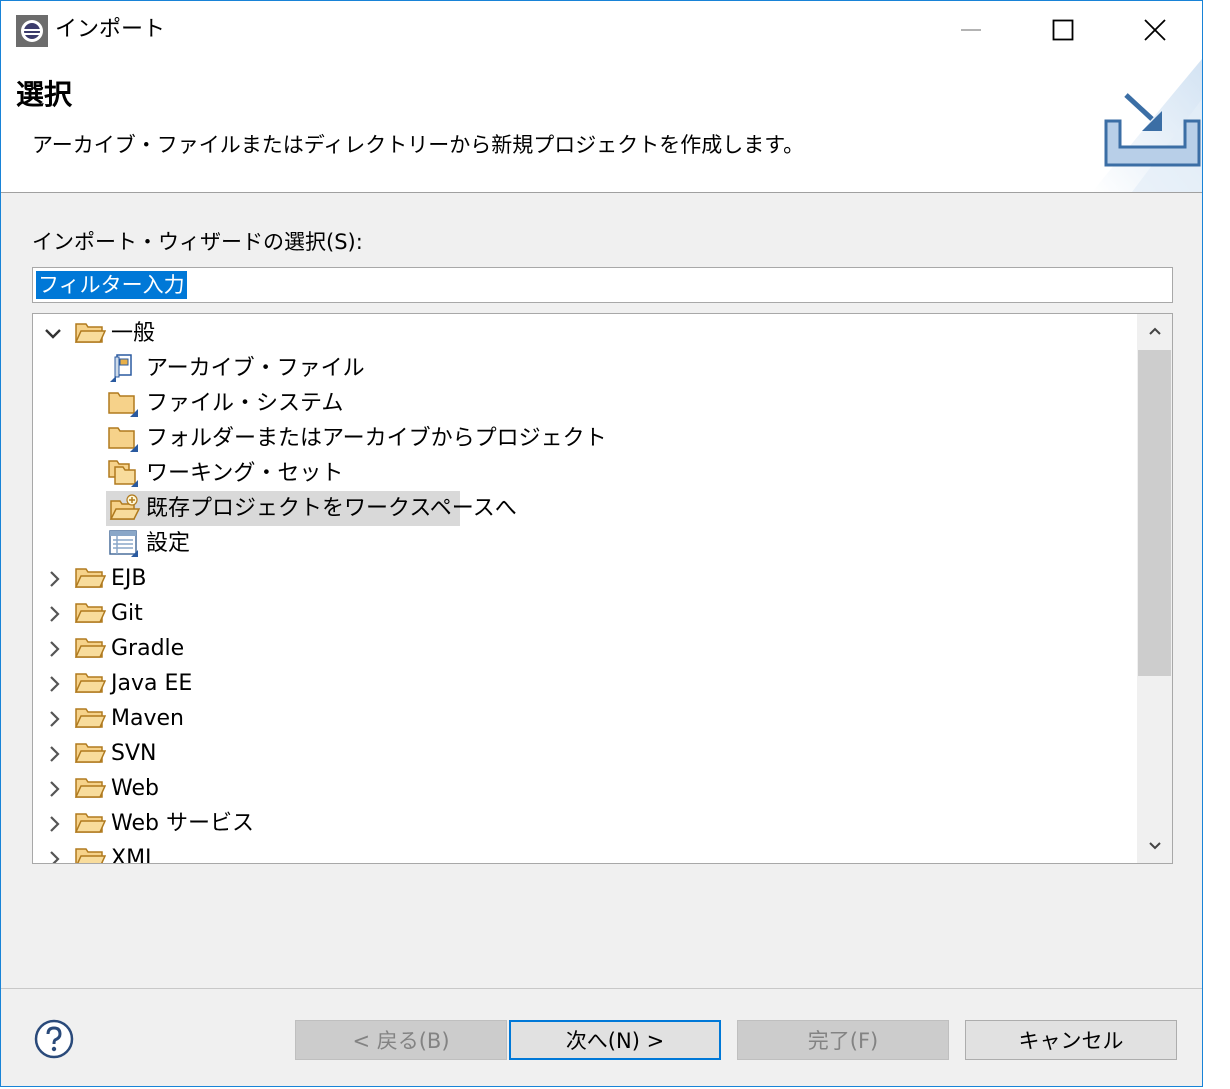 The height and width of the screenshot is (1089, 1230). Describe the element at coordinates (127, 613) in the screenshot. I see `tree-item-label: Git` at that location.